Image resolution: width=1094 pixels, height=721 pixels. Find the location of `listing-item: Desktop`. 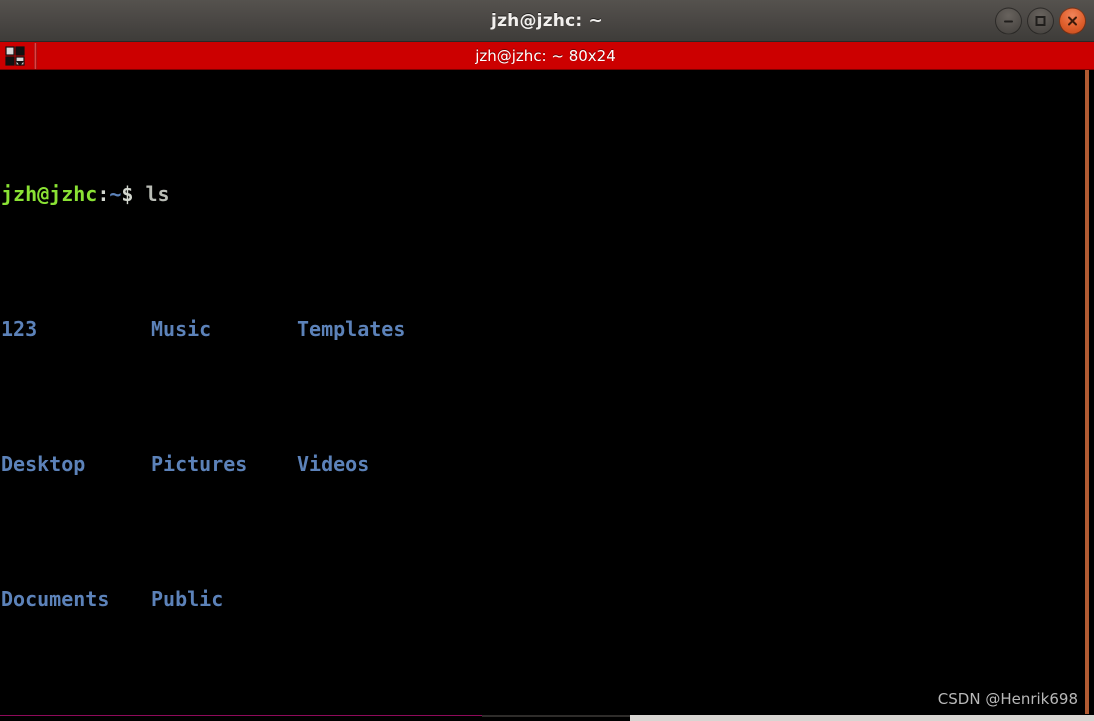

listing-item: Desktop is located at coordinates (43, 464).